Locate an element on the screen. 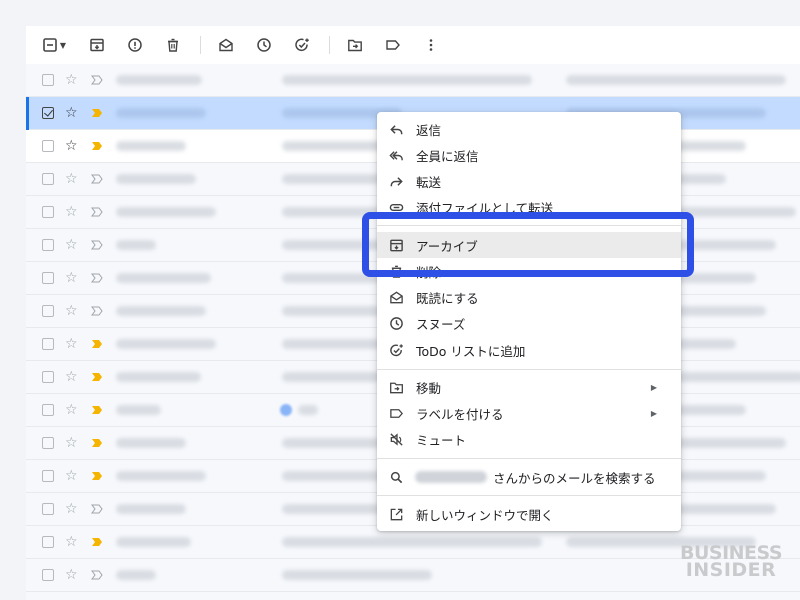  add-to-tasks-button is located at coordinates (302, 45).